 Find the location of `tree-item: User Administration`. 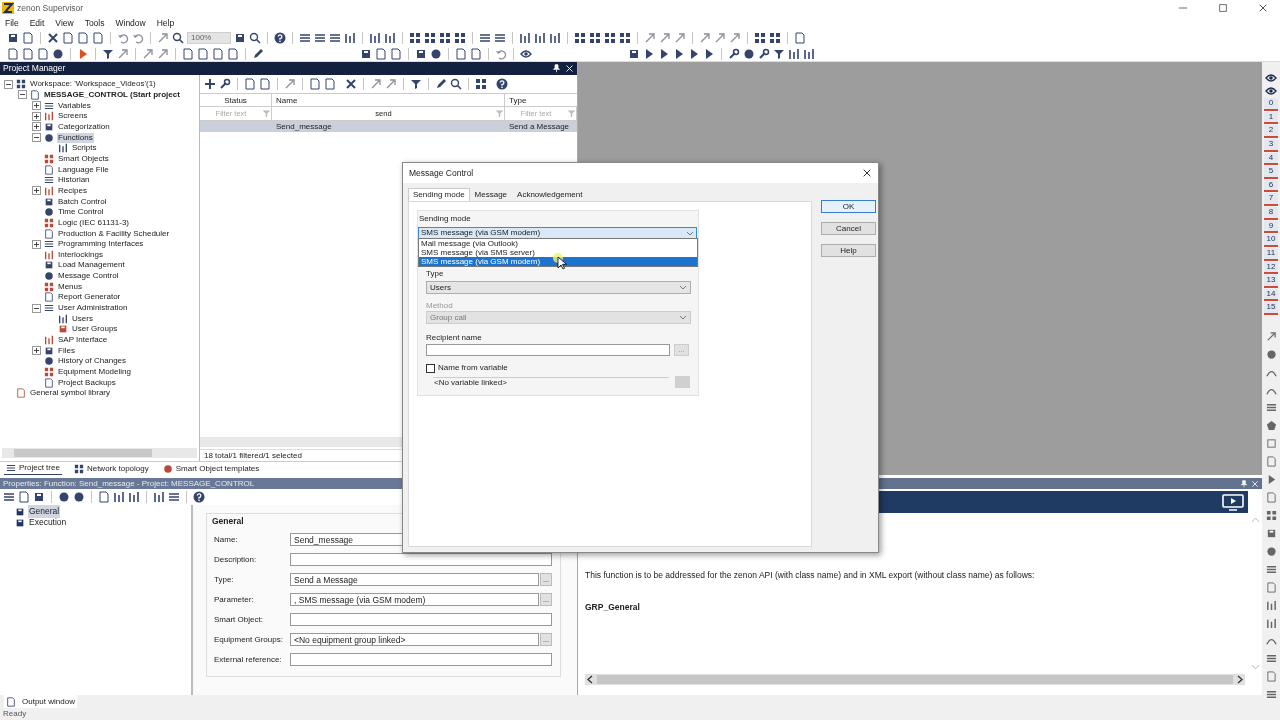

tree-item: User Administration is located at coordinates (93, 308).